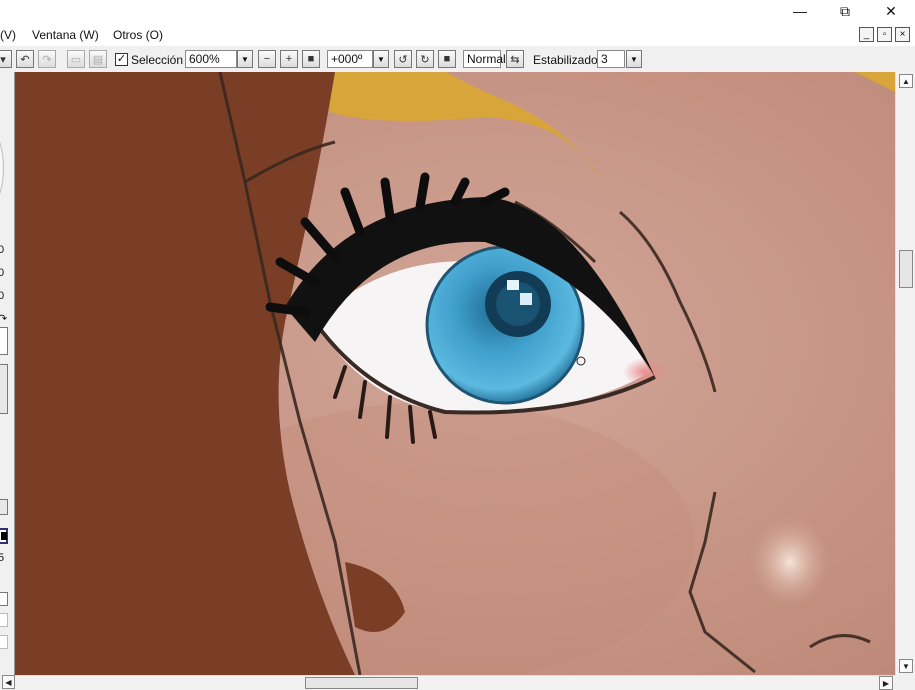 The image size is (915, 690). What do you see at coordinates (2, 558) in the screenshot?
I see `brush-size-value: 5` at bounding box center [2, 558].